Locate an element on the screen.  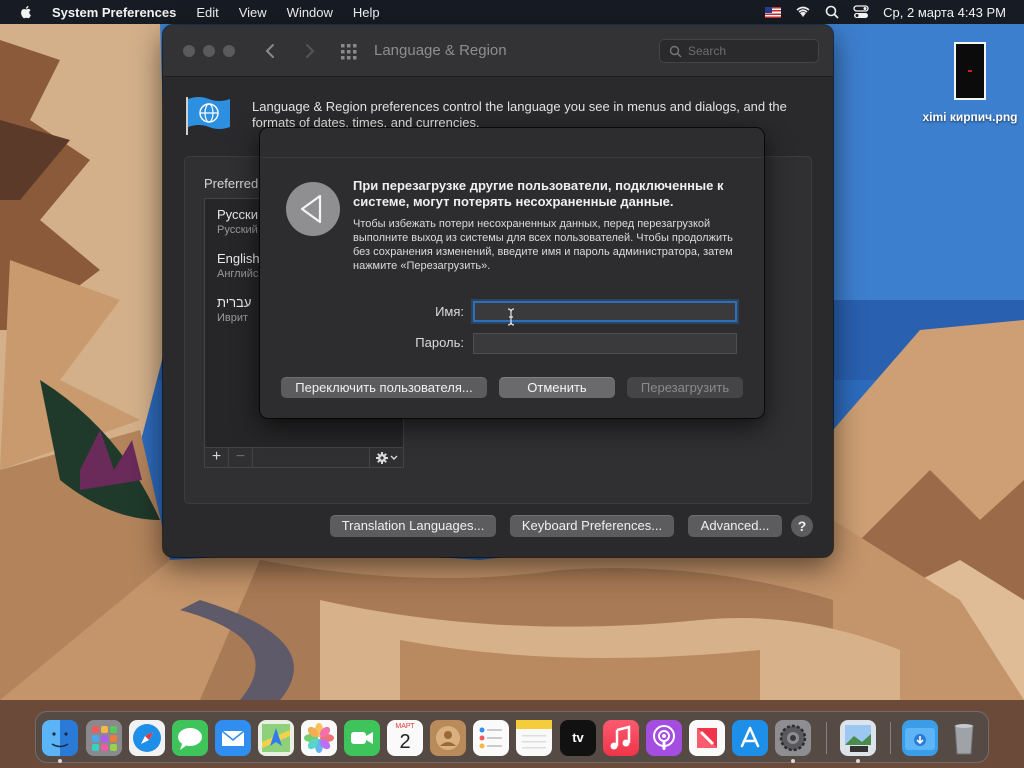
trash-icon is located at coordinates (964, 738).